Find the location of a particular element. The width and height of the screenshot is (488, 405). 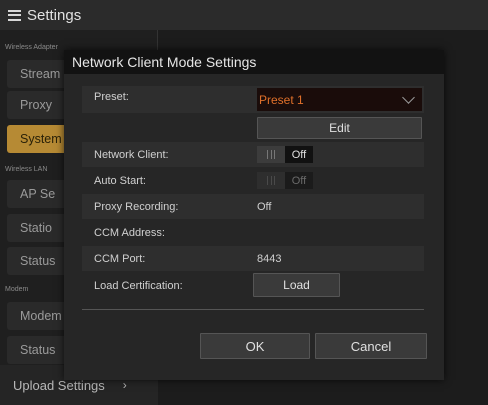

network-client-label: Network Client: is located at coordinates (131, 154).